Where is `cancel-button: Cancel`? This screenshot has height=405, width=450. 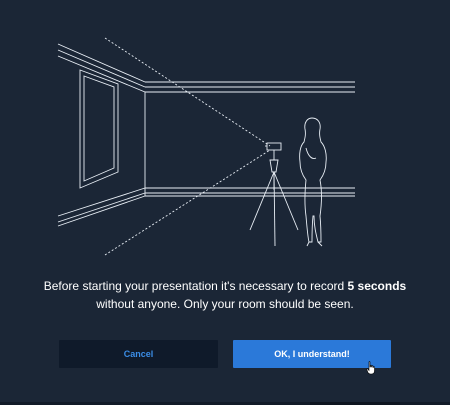
cancel-button: Cancel is located at coordinates (138, 354).